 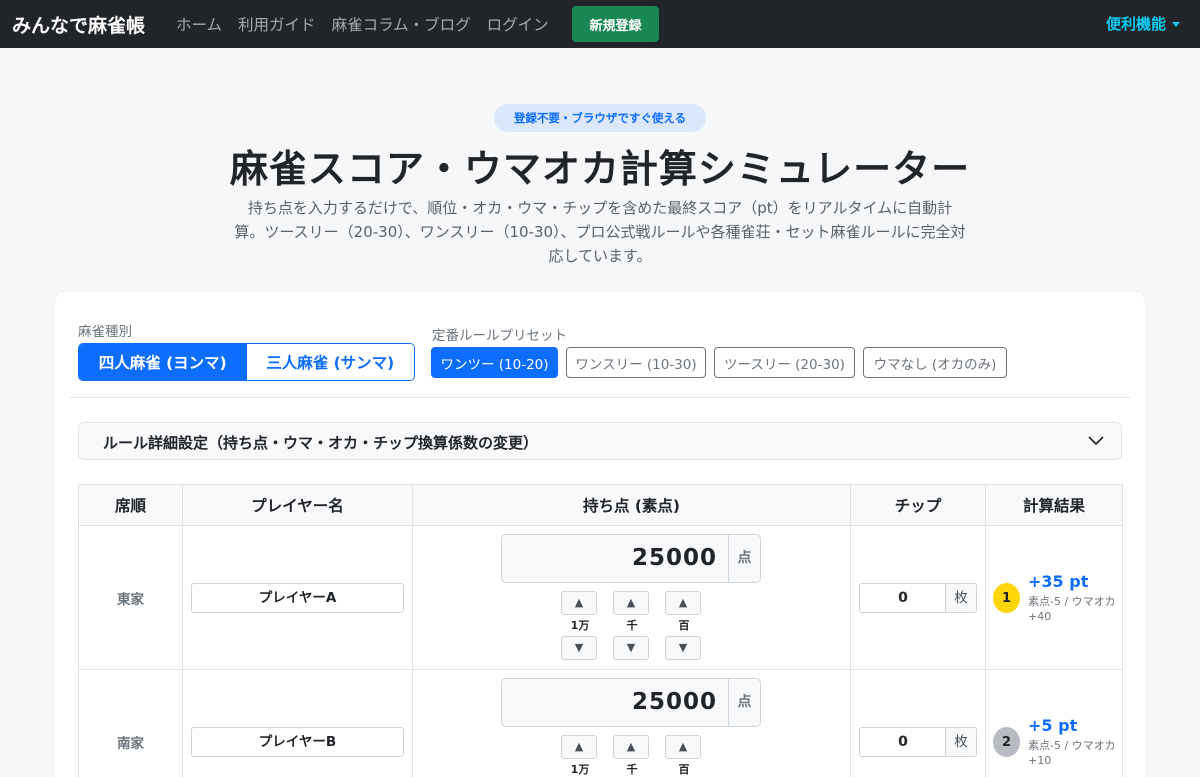 I want to click on preset-no-uma-button: ウマなし (オカのみ), so click(x=935, y=362).